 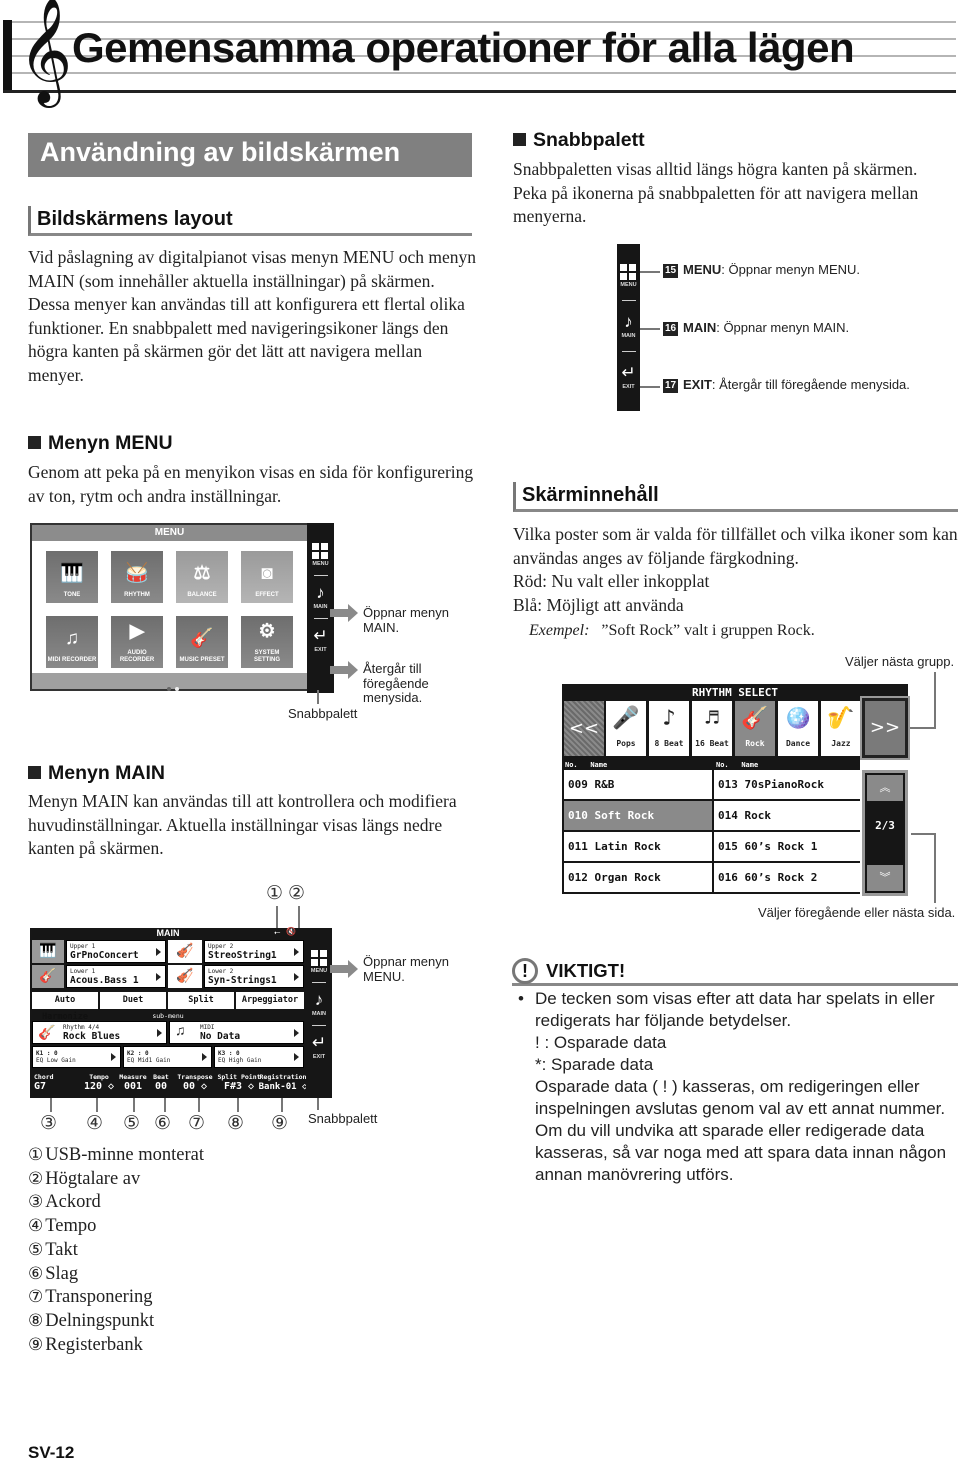 I want to click on legend-item: ⑧ Delningspunkt, so click(x=116, y=1322).